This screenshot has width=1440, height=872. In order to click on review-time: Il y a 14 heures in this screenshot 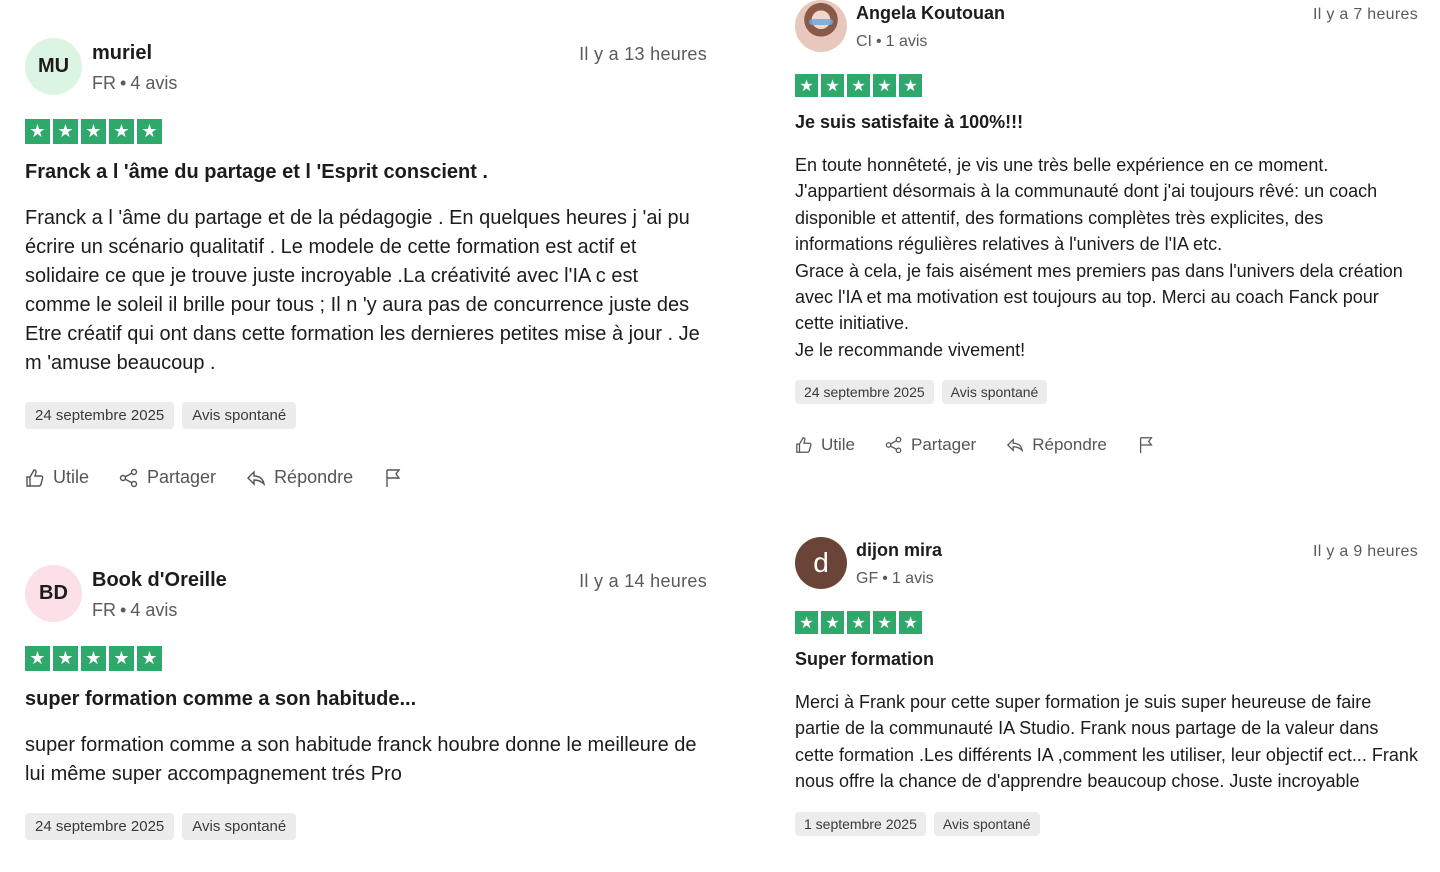, I will do `click(643, 581)`.